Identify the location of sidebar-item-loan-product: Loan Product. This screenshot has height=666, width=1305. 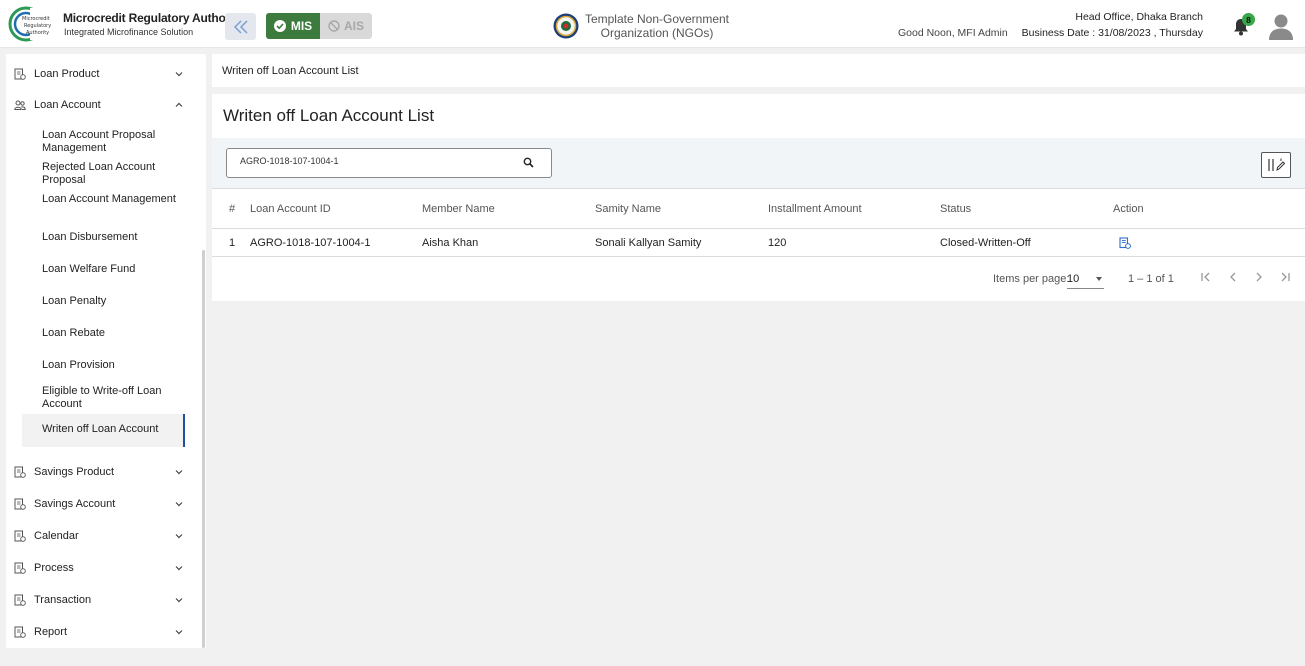
(99, 74).